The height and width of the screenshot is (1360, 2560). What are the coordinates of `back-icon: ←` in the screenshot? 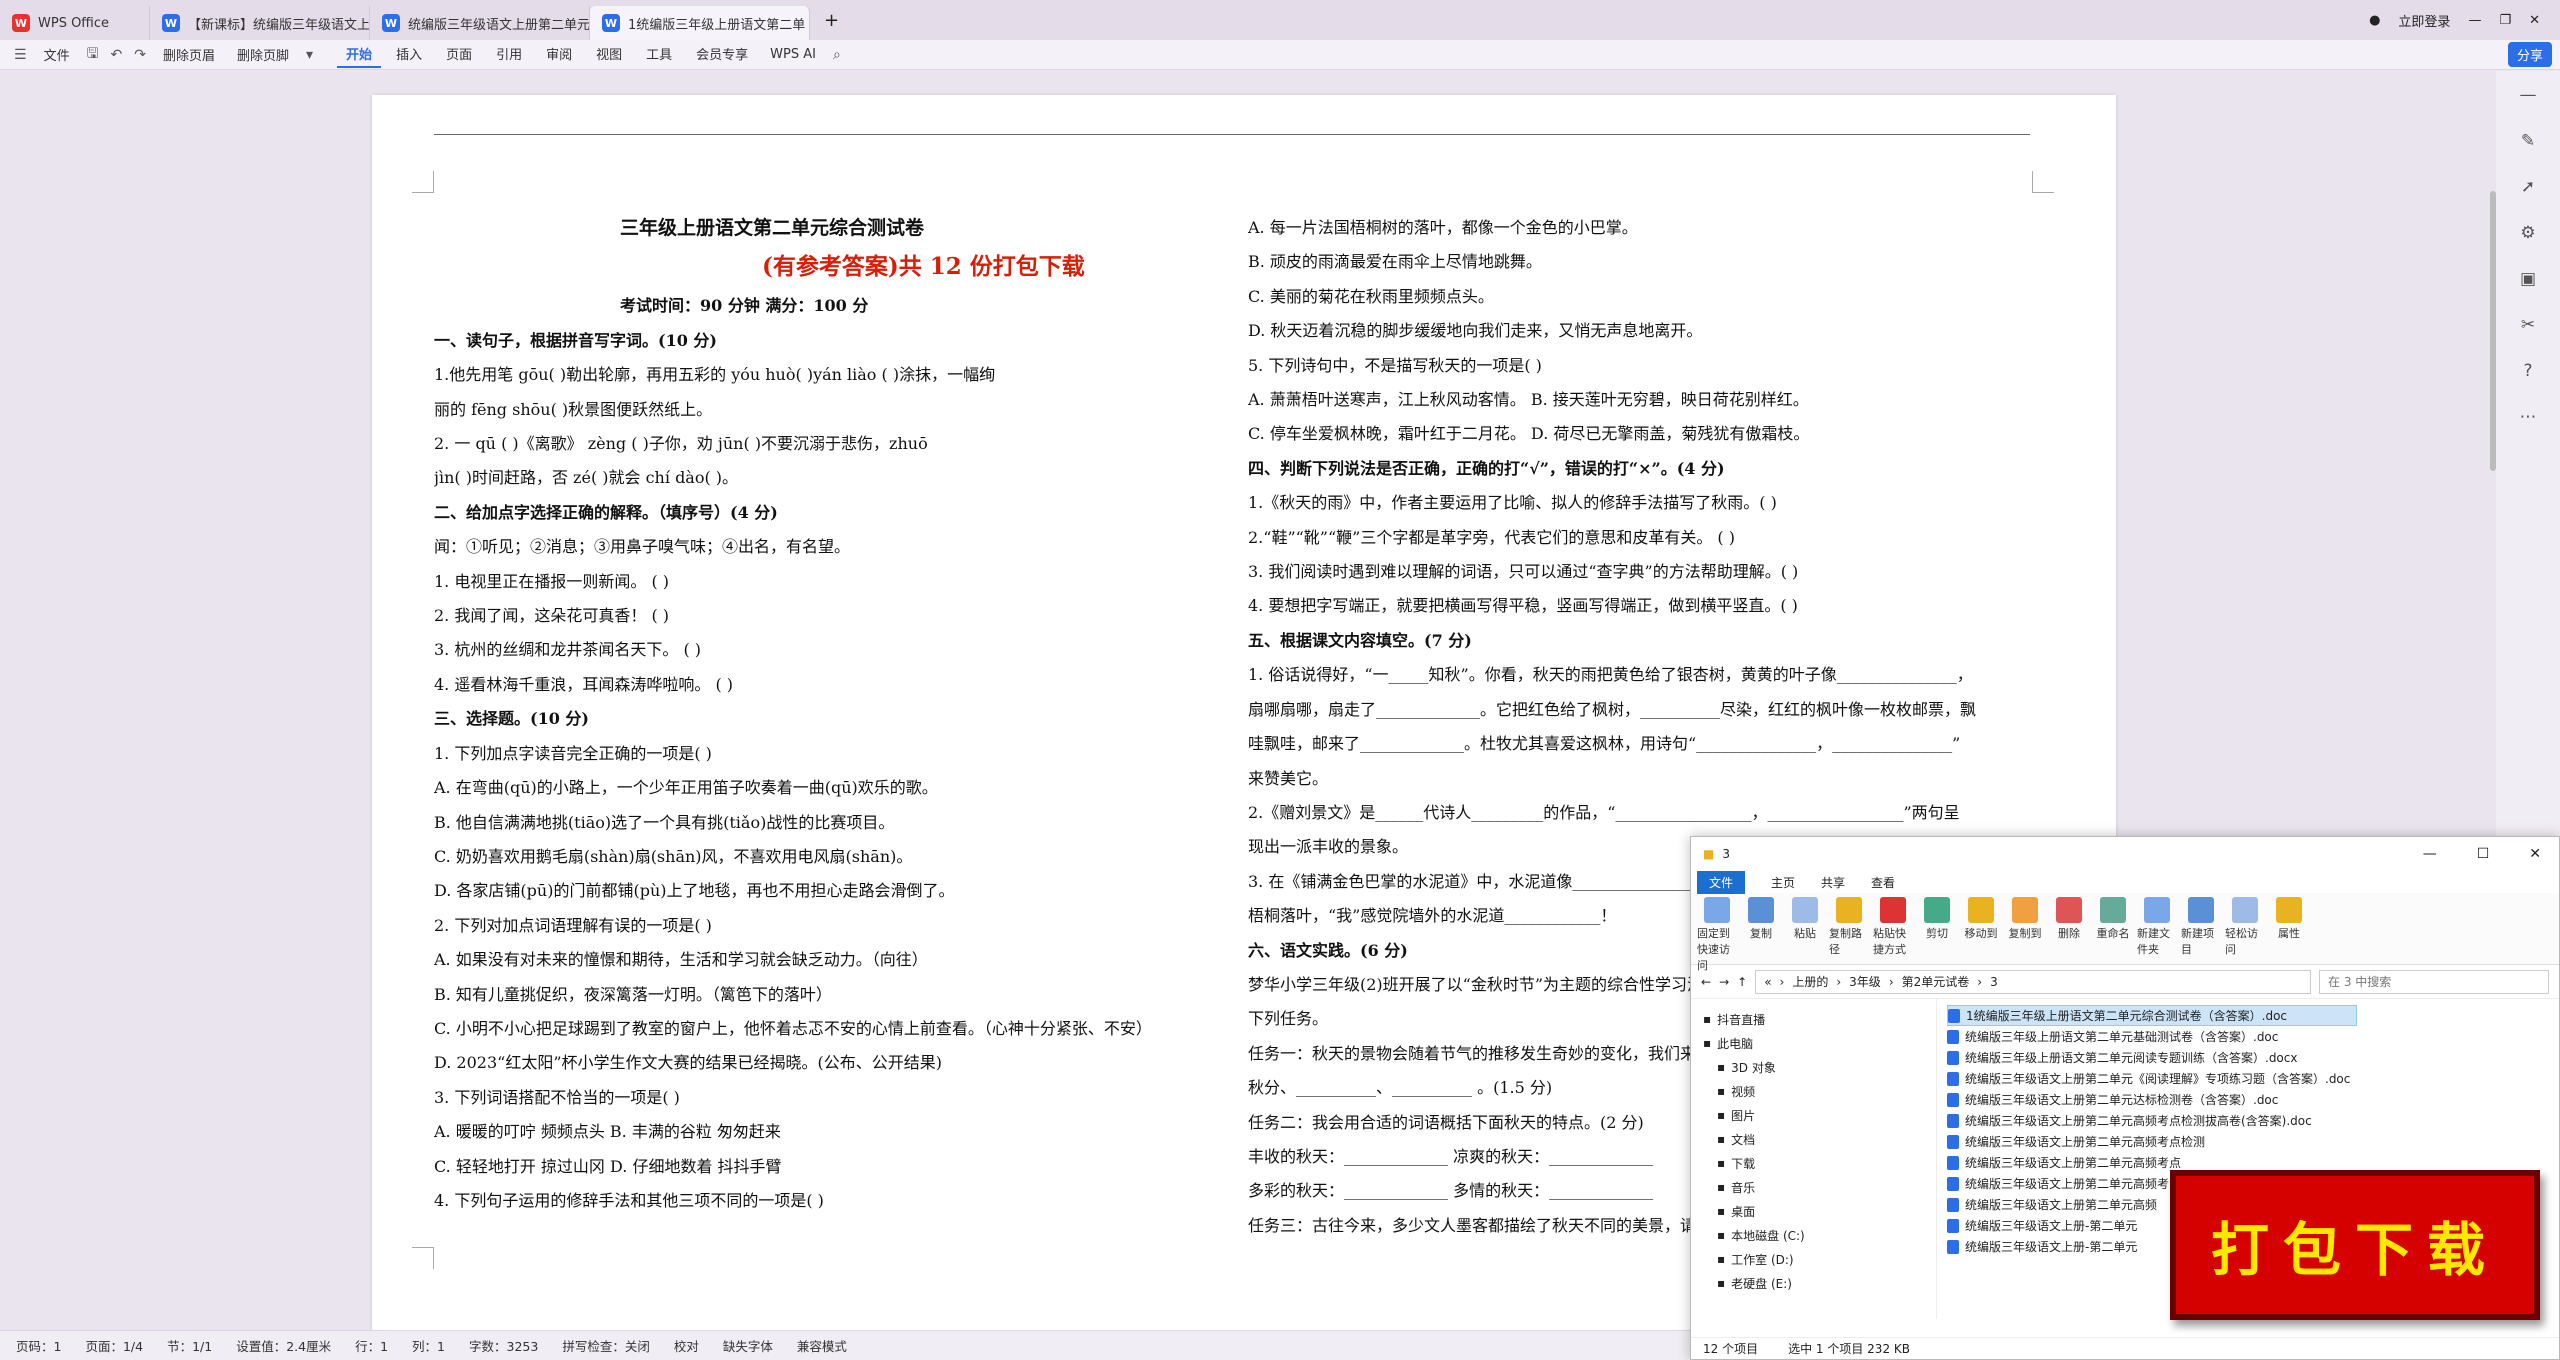 It's located at (1706, 982).